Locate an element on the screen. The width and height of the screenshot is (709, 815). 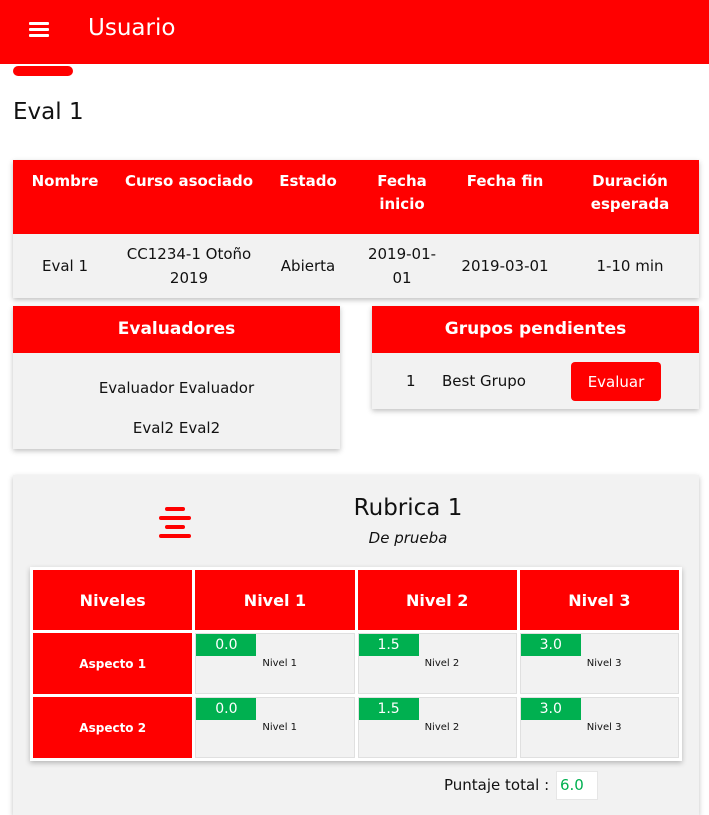
cell-fecha-inicio: 2019-01-01 is located at coordinates (402, 266).